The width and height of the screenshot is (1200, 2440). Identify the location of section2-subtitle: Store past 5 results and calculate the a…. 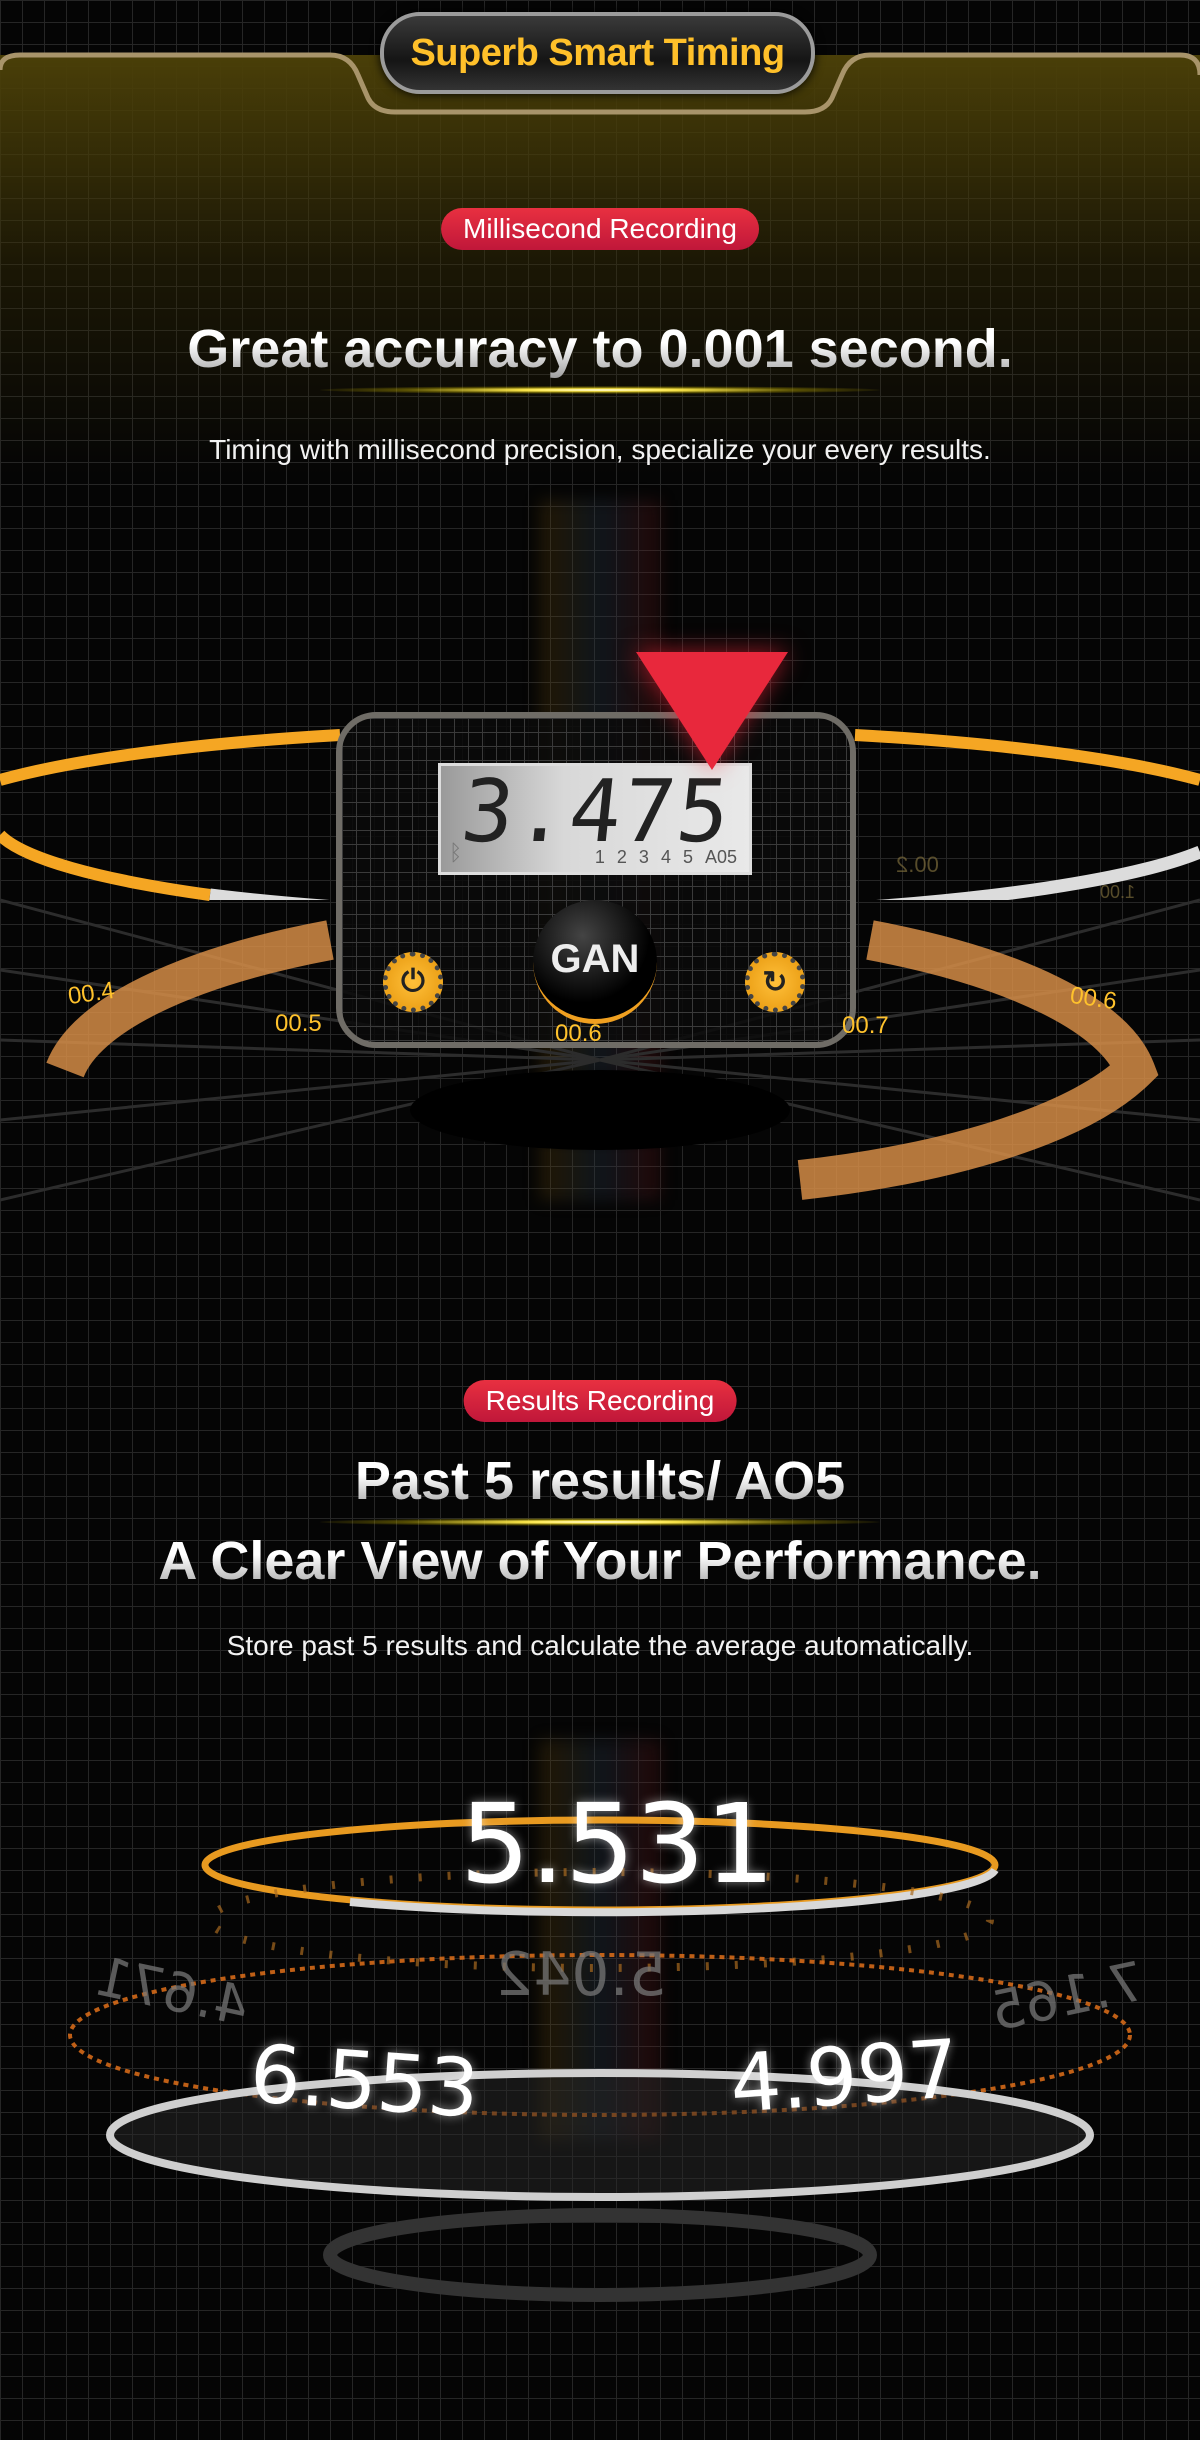
(600, 1645).